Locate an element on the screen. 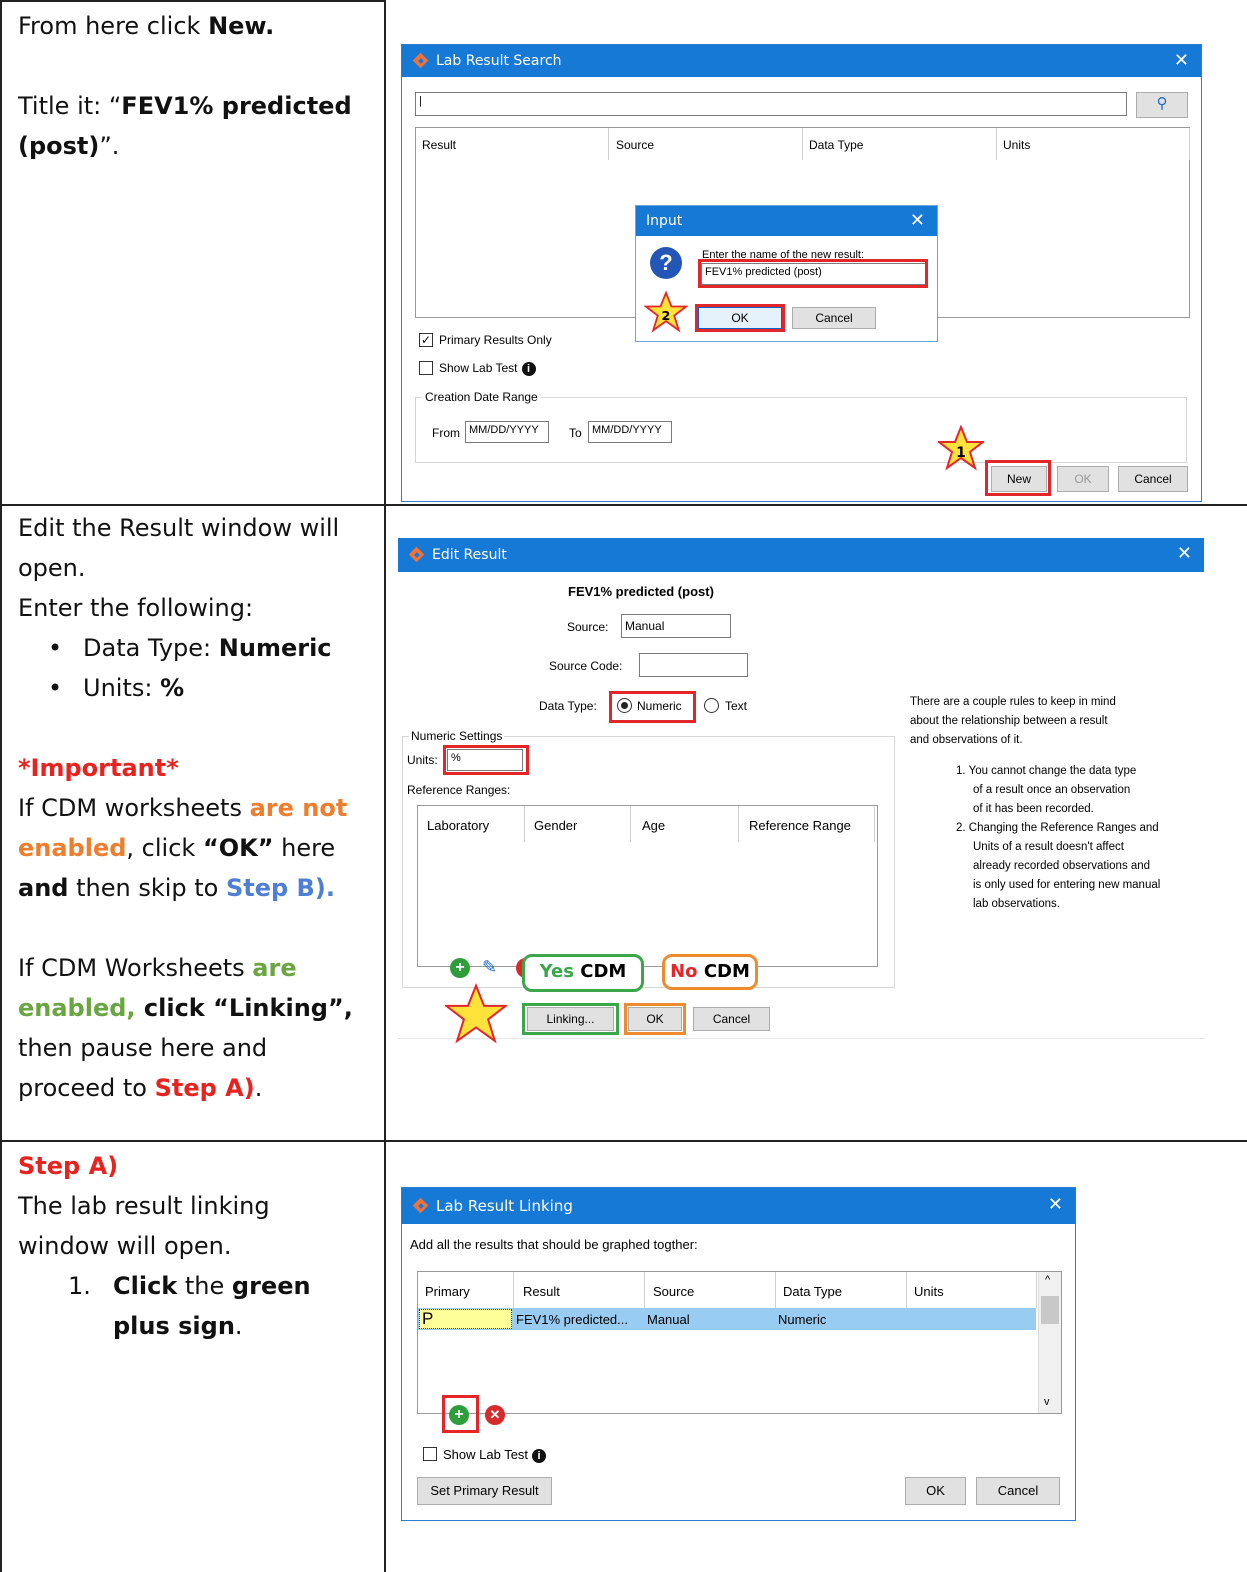 This screenshot has height=1572, width=1247. title-bar: Lab Result Linking ✕ is located at coordinates (738, 1206).